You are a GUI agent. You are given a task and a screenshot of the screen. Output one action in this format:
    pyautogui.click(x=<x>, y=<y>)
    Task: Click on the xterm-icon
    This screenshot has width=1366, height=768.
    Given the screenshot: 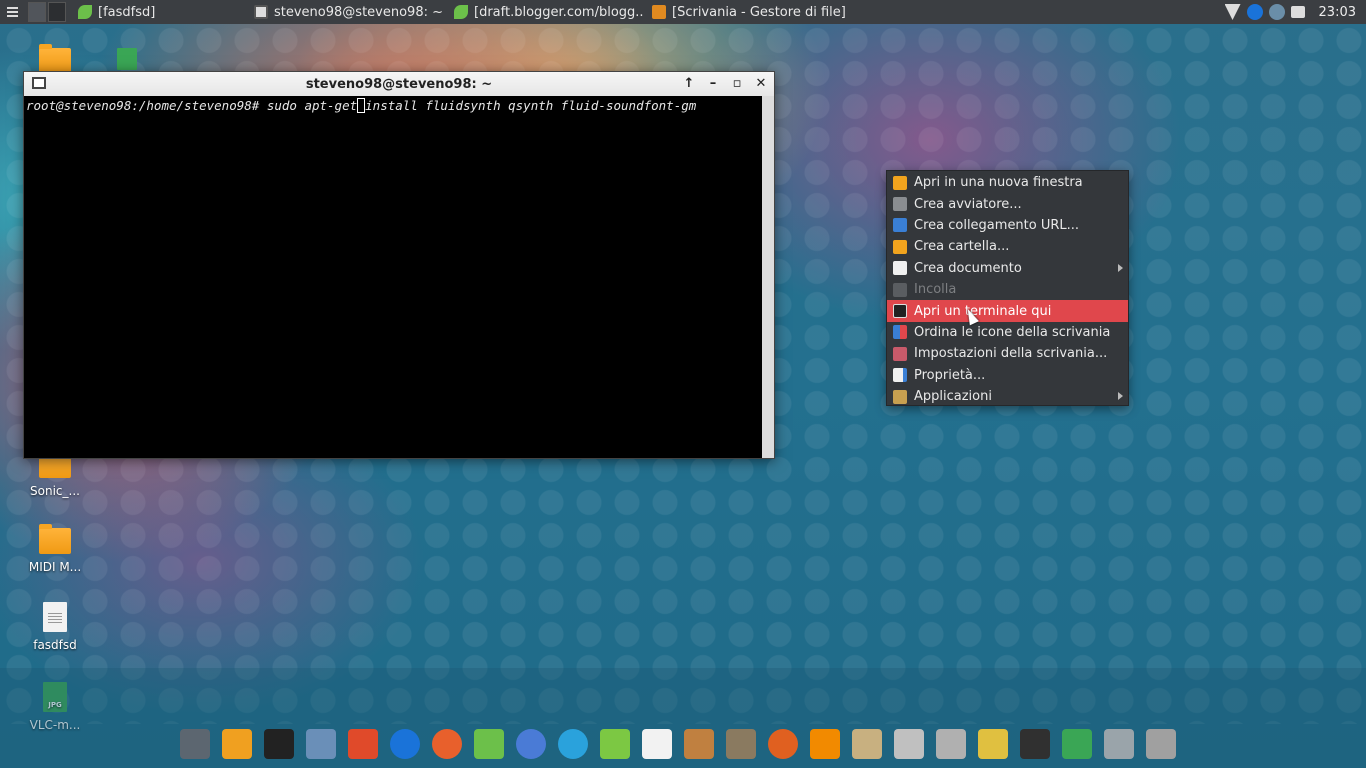 What is the action you would take?
    pyautogui.click(x=279, y=744)
    